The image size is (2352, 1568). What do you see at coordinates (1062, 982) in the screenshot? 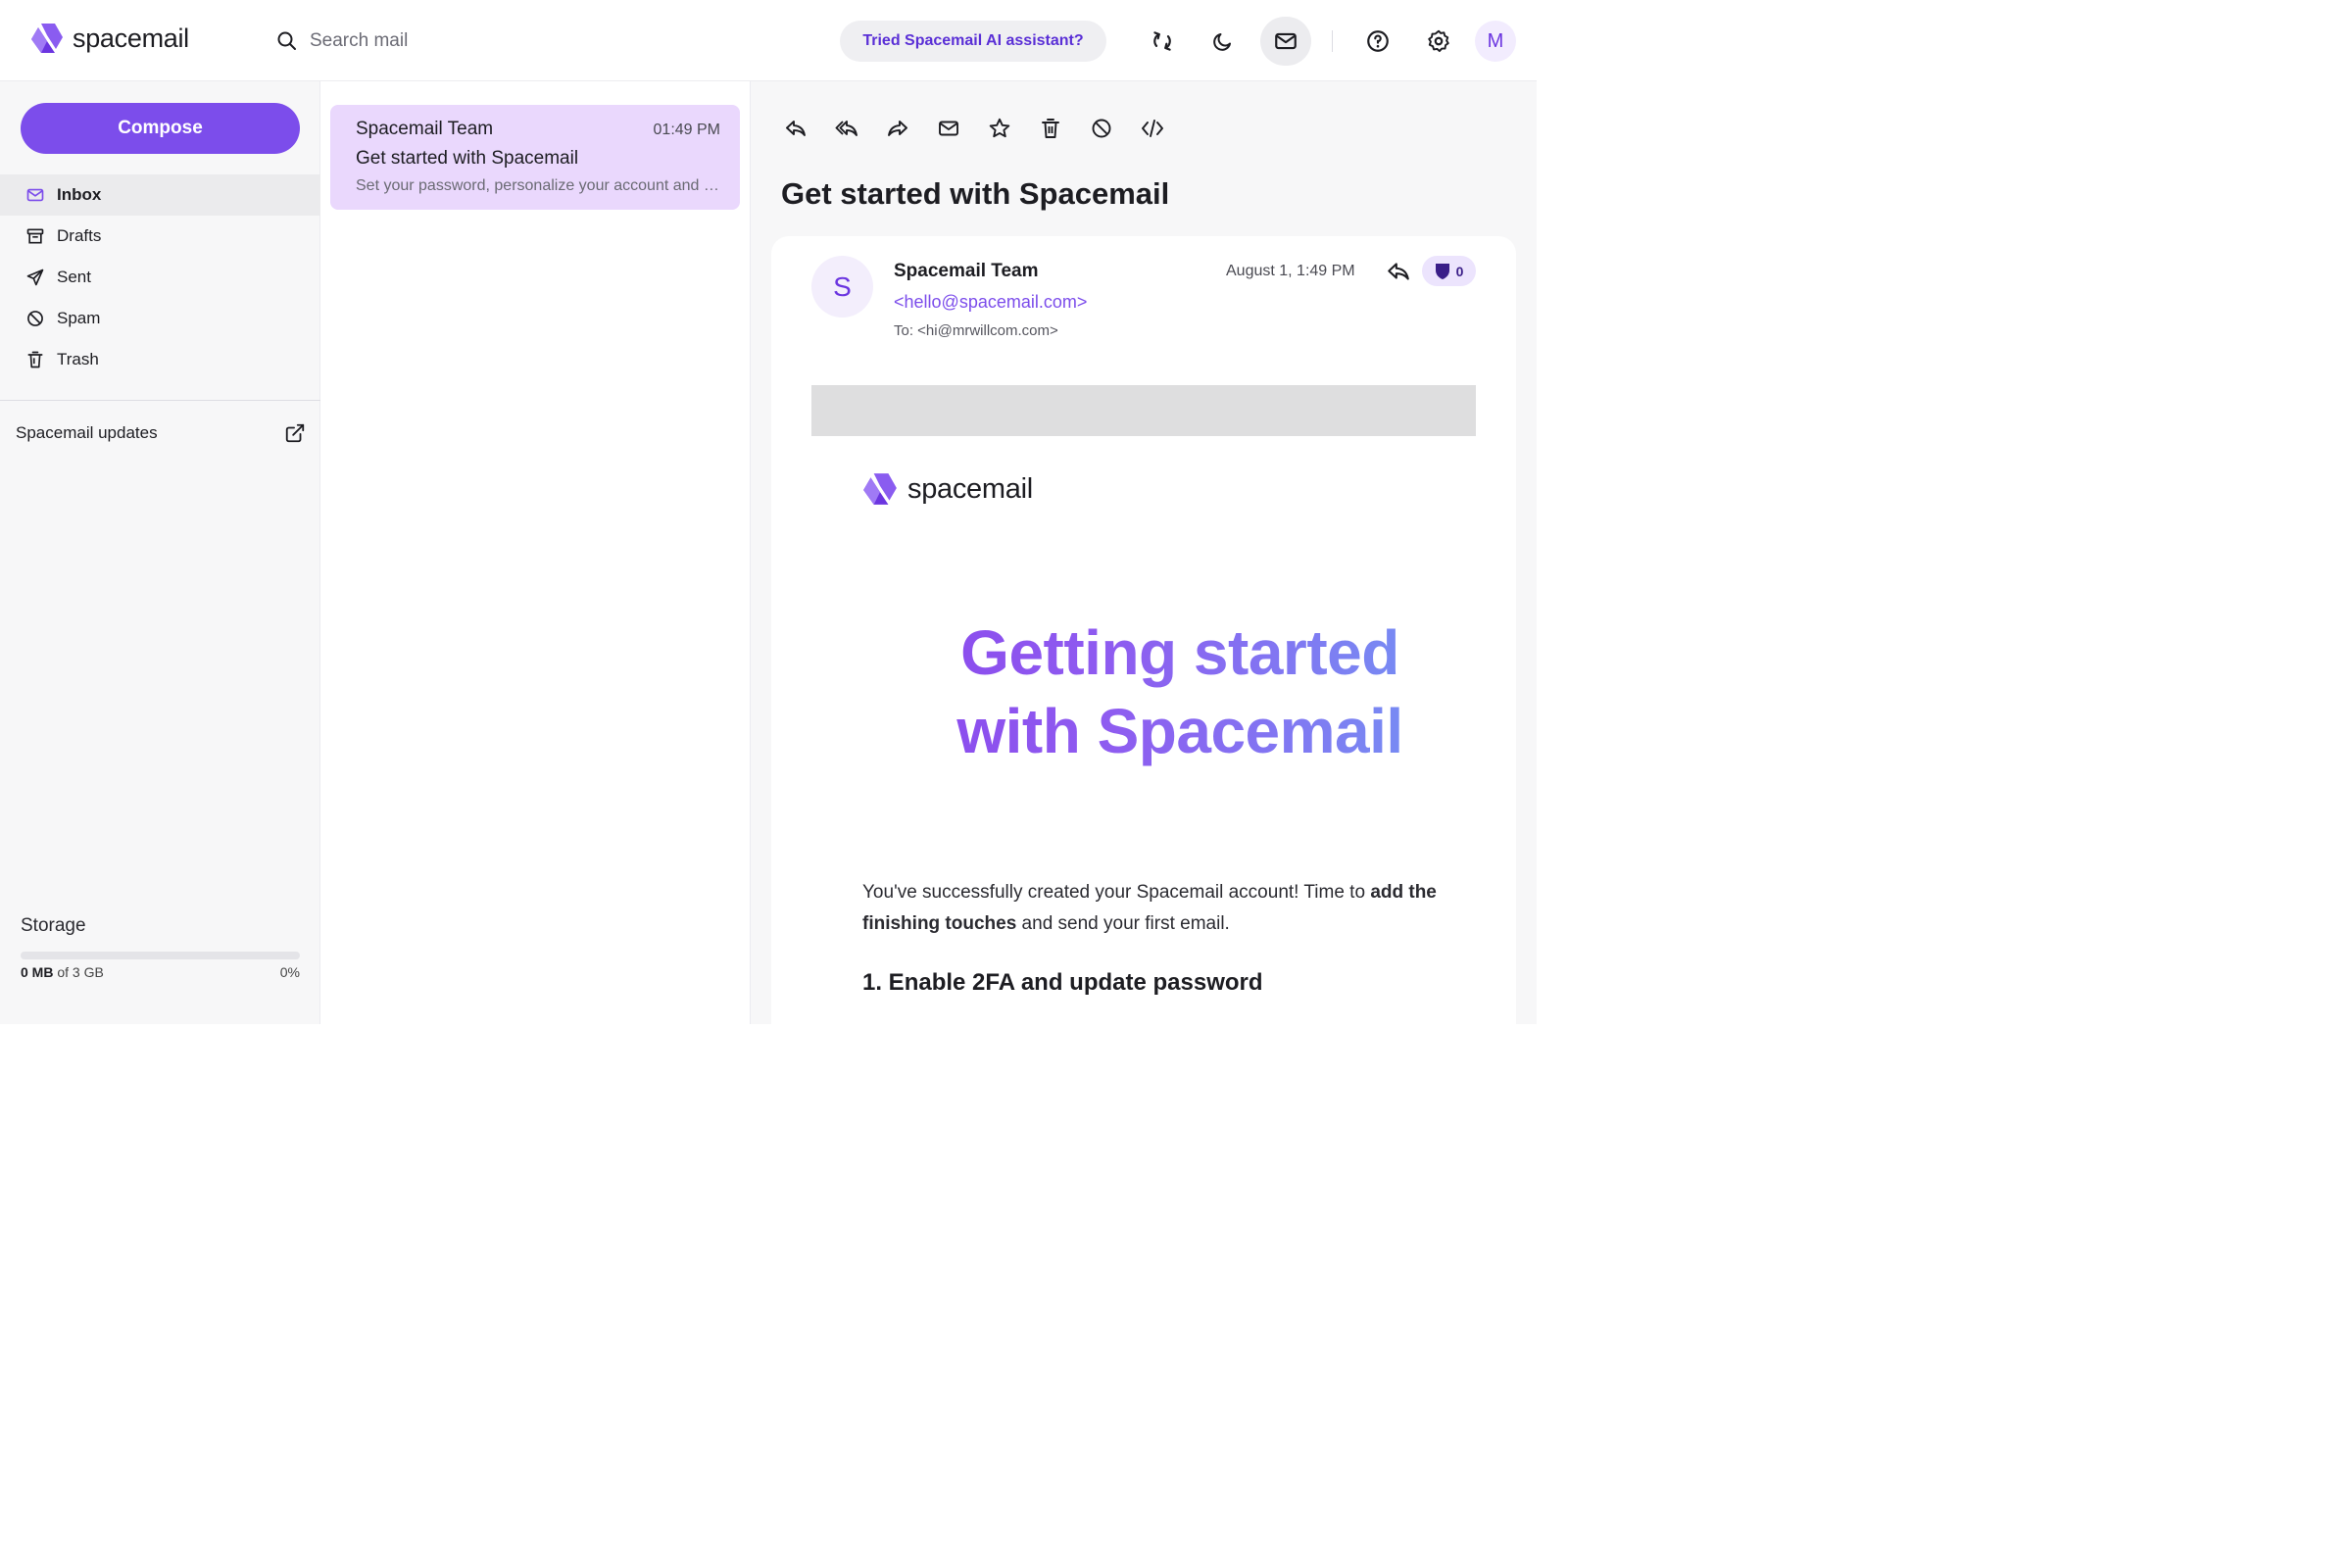
I see `email-section-heading: 1. Enable 2FA and update password` at bounding box center [1062, 982].